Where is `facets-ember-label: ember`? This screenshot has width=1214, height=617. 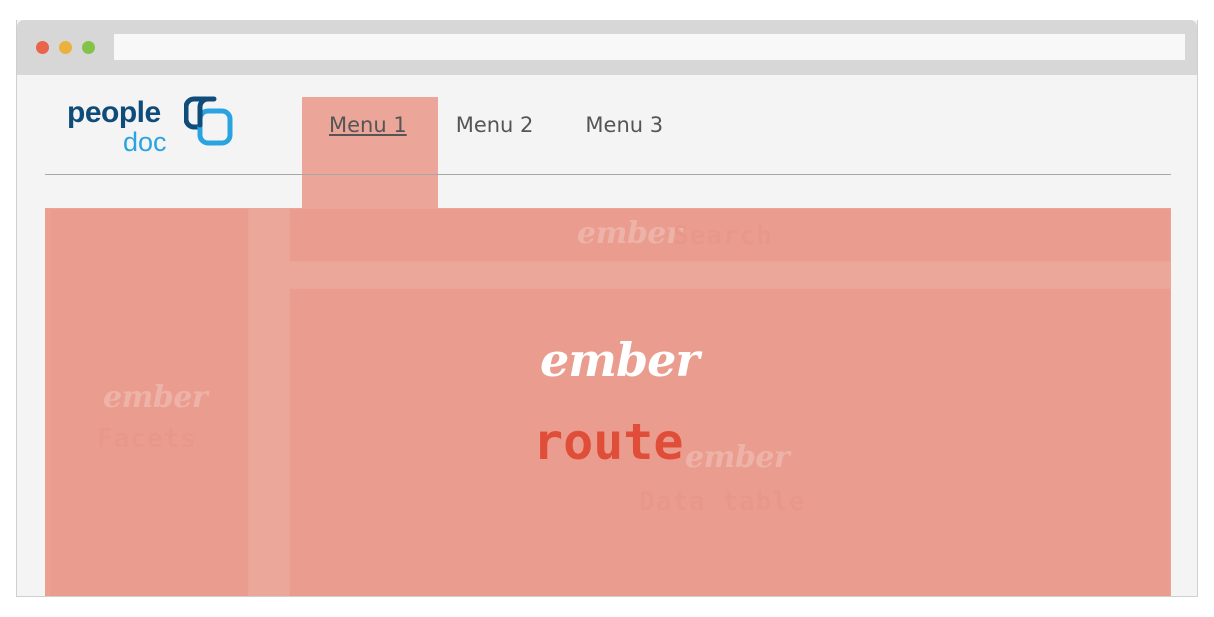
facets-ember-label: ember is located at coordinates (155, 397).